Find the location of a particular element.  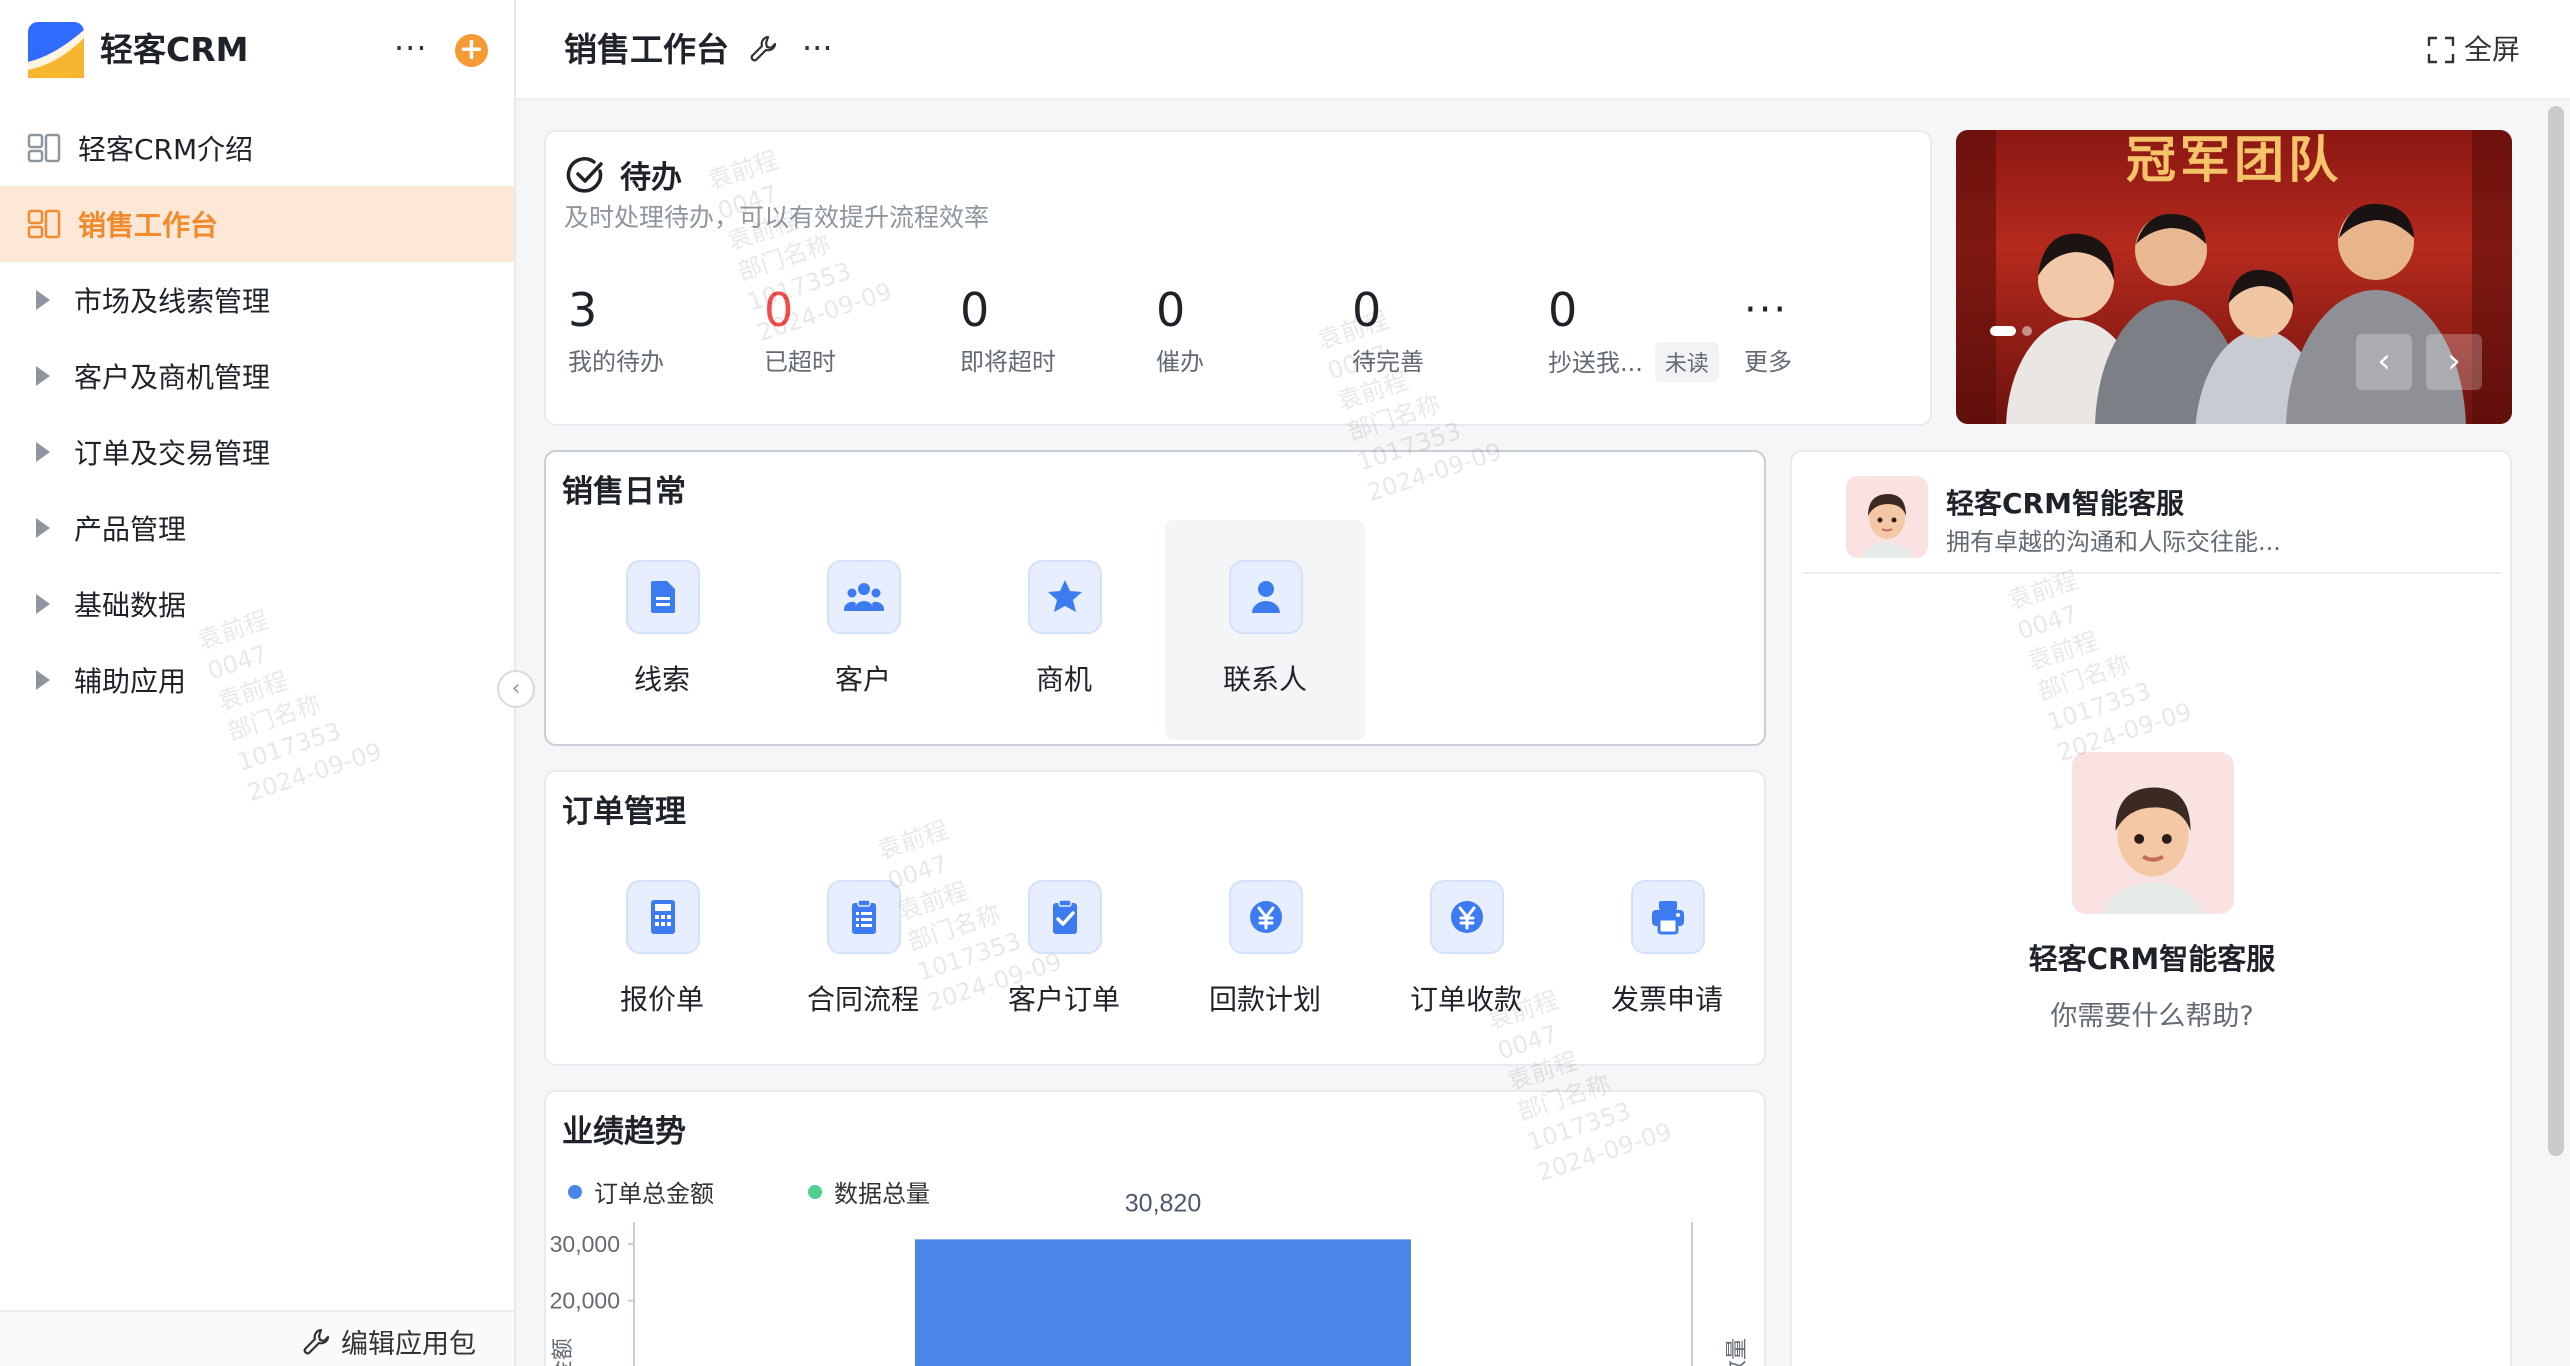

y-tick-label: 30,000 is located at coordinates (585, 1244).